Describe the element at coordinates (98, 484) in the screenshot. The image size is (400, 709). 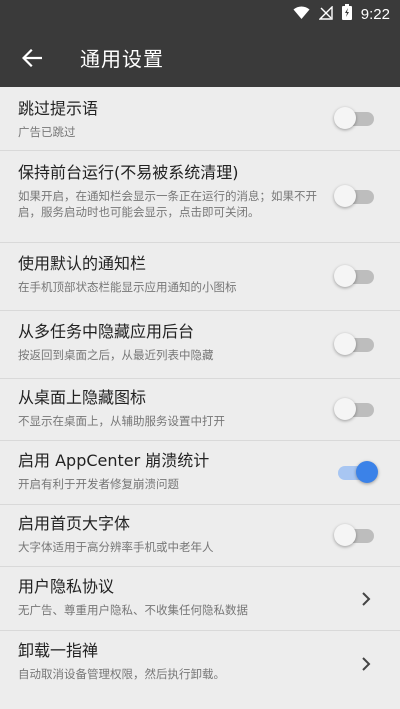
I see `setting-subtitle: 开启有利于开发者修复崩溃问题` at that location.